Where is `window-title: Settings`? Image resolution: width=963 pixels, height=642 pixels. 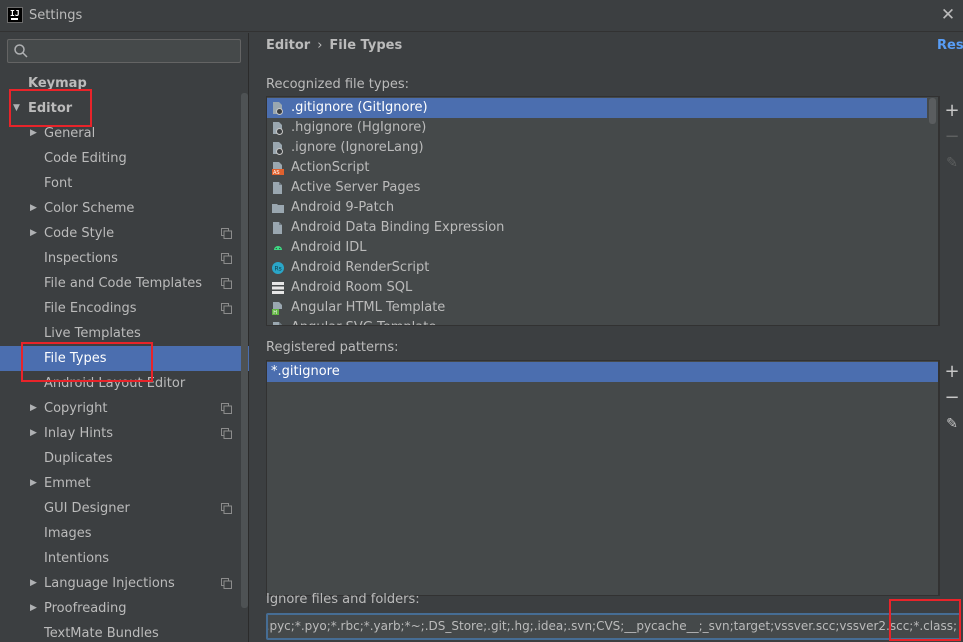
window-title: Settings is located at coordinates (56, 15).